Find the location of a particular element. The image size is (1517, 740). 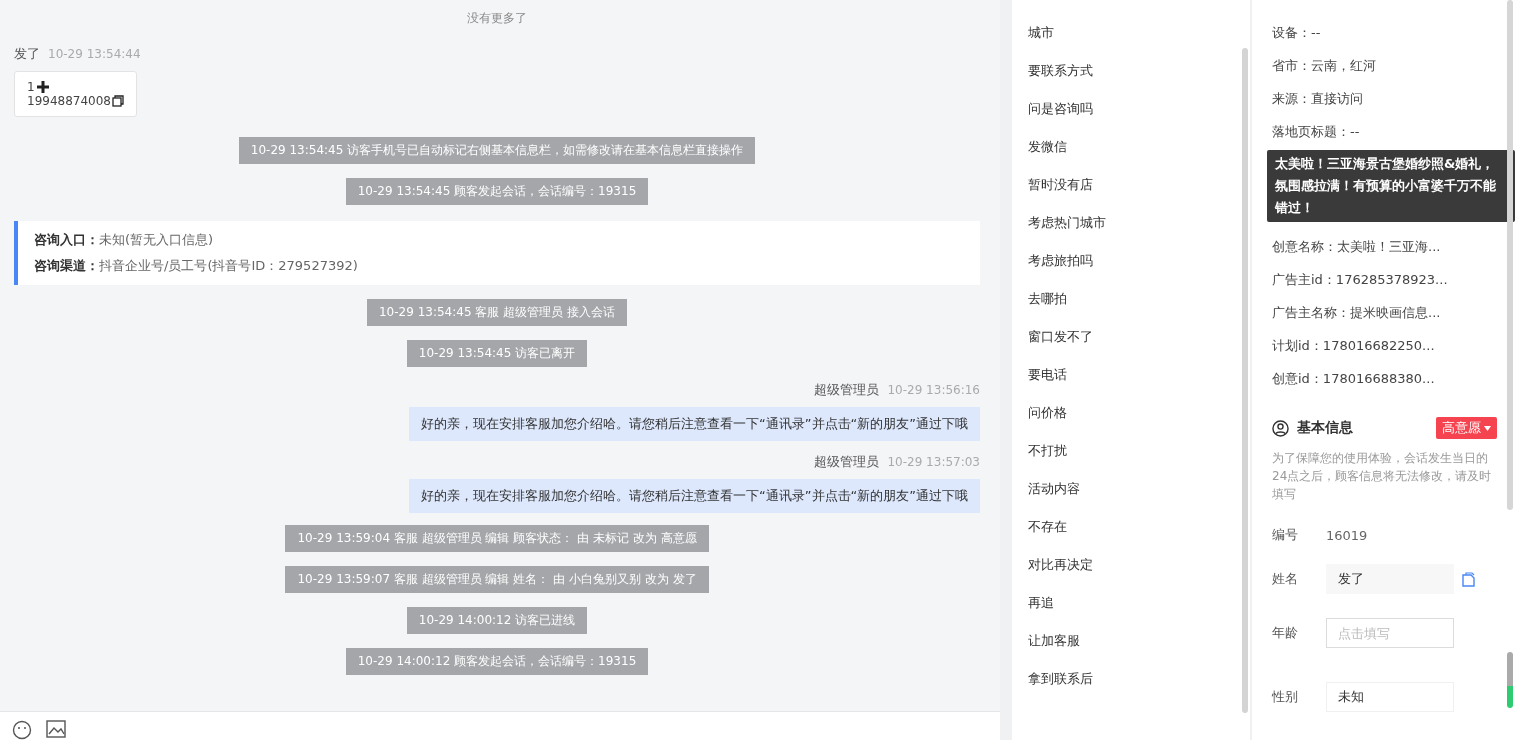

plus-icon is located at coordinates (42, 87).